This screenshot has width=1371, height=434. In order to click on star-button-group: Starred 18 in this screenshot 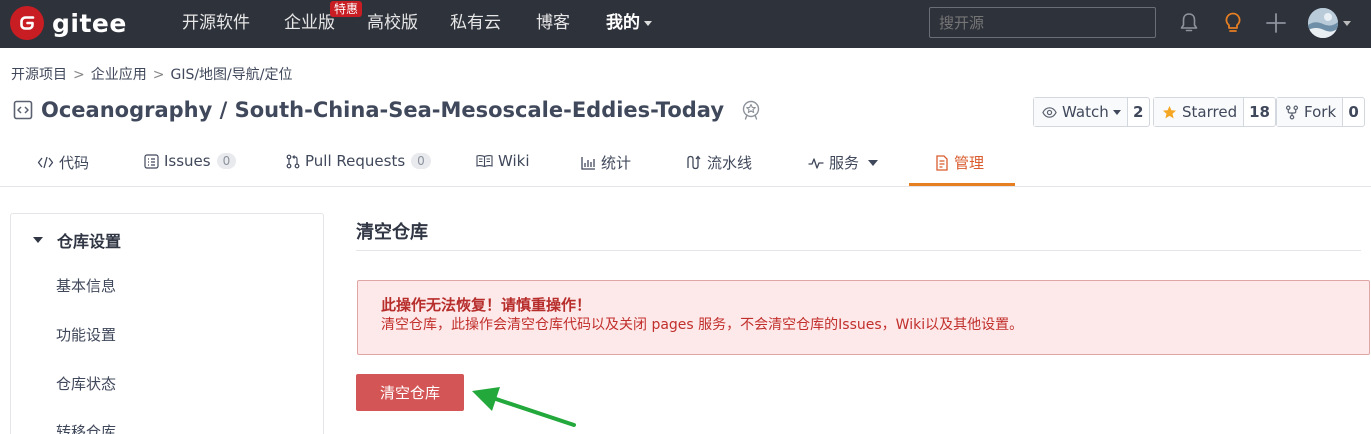, I will do `click(1214, 112)`.